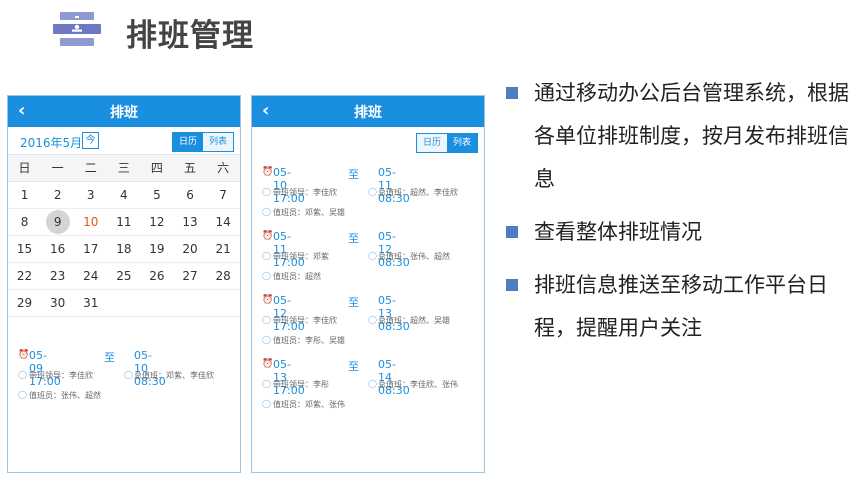  What do you see at coordinates (394, 313) in the screenshot?
I see `end-time: 05-13 08:30` at bounding box center [394, 313].